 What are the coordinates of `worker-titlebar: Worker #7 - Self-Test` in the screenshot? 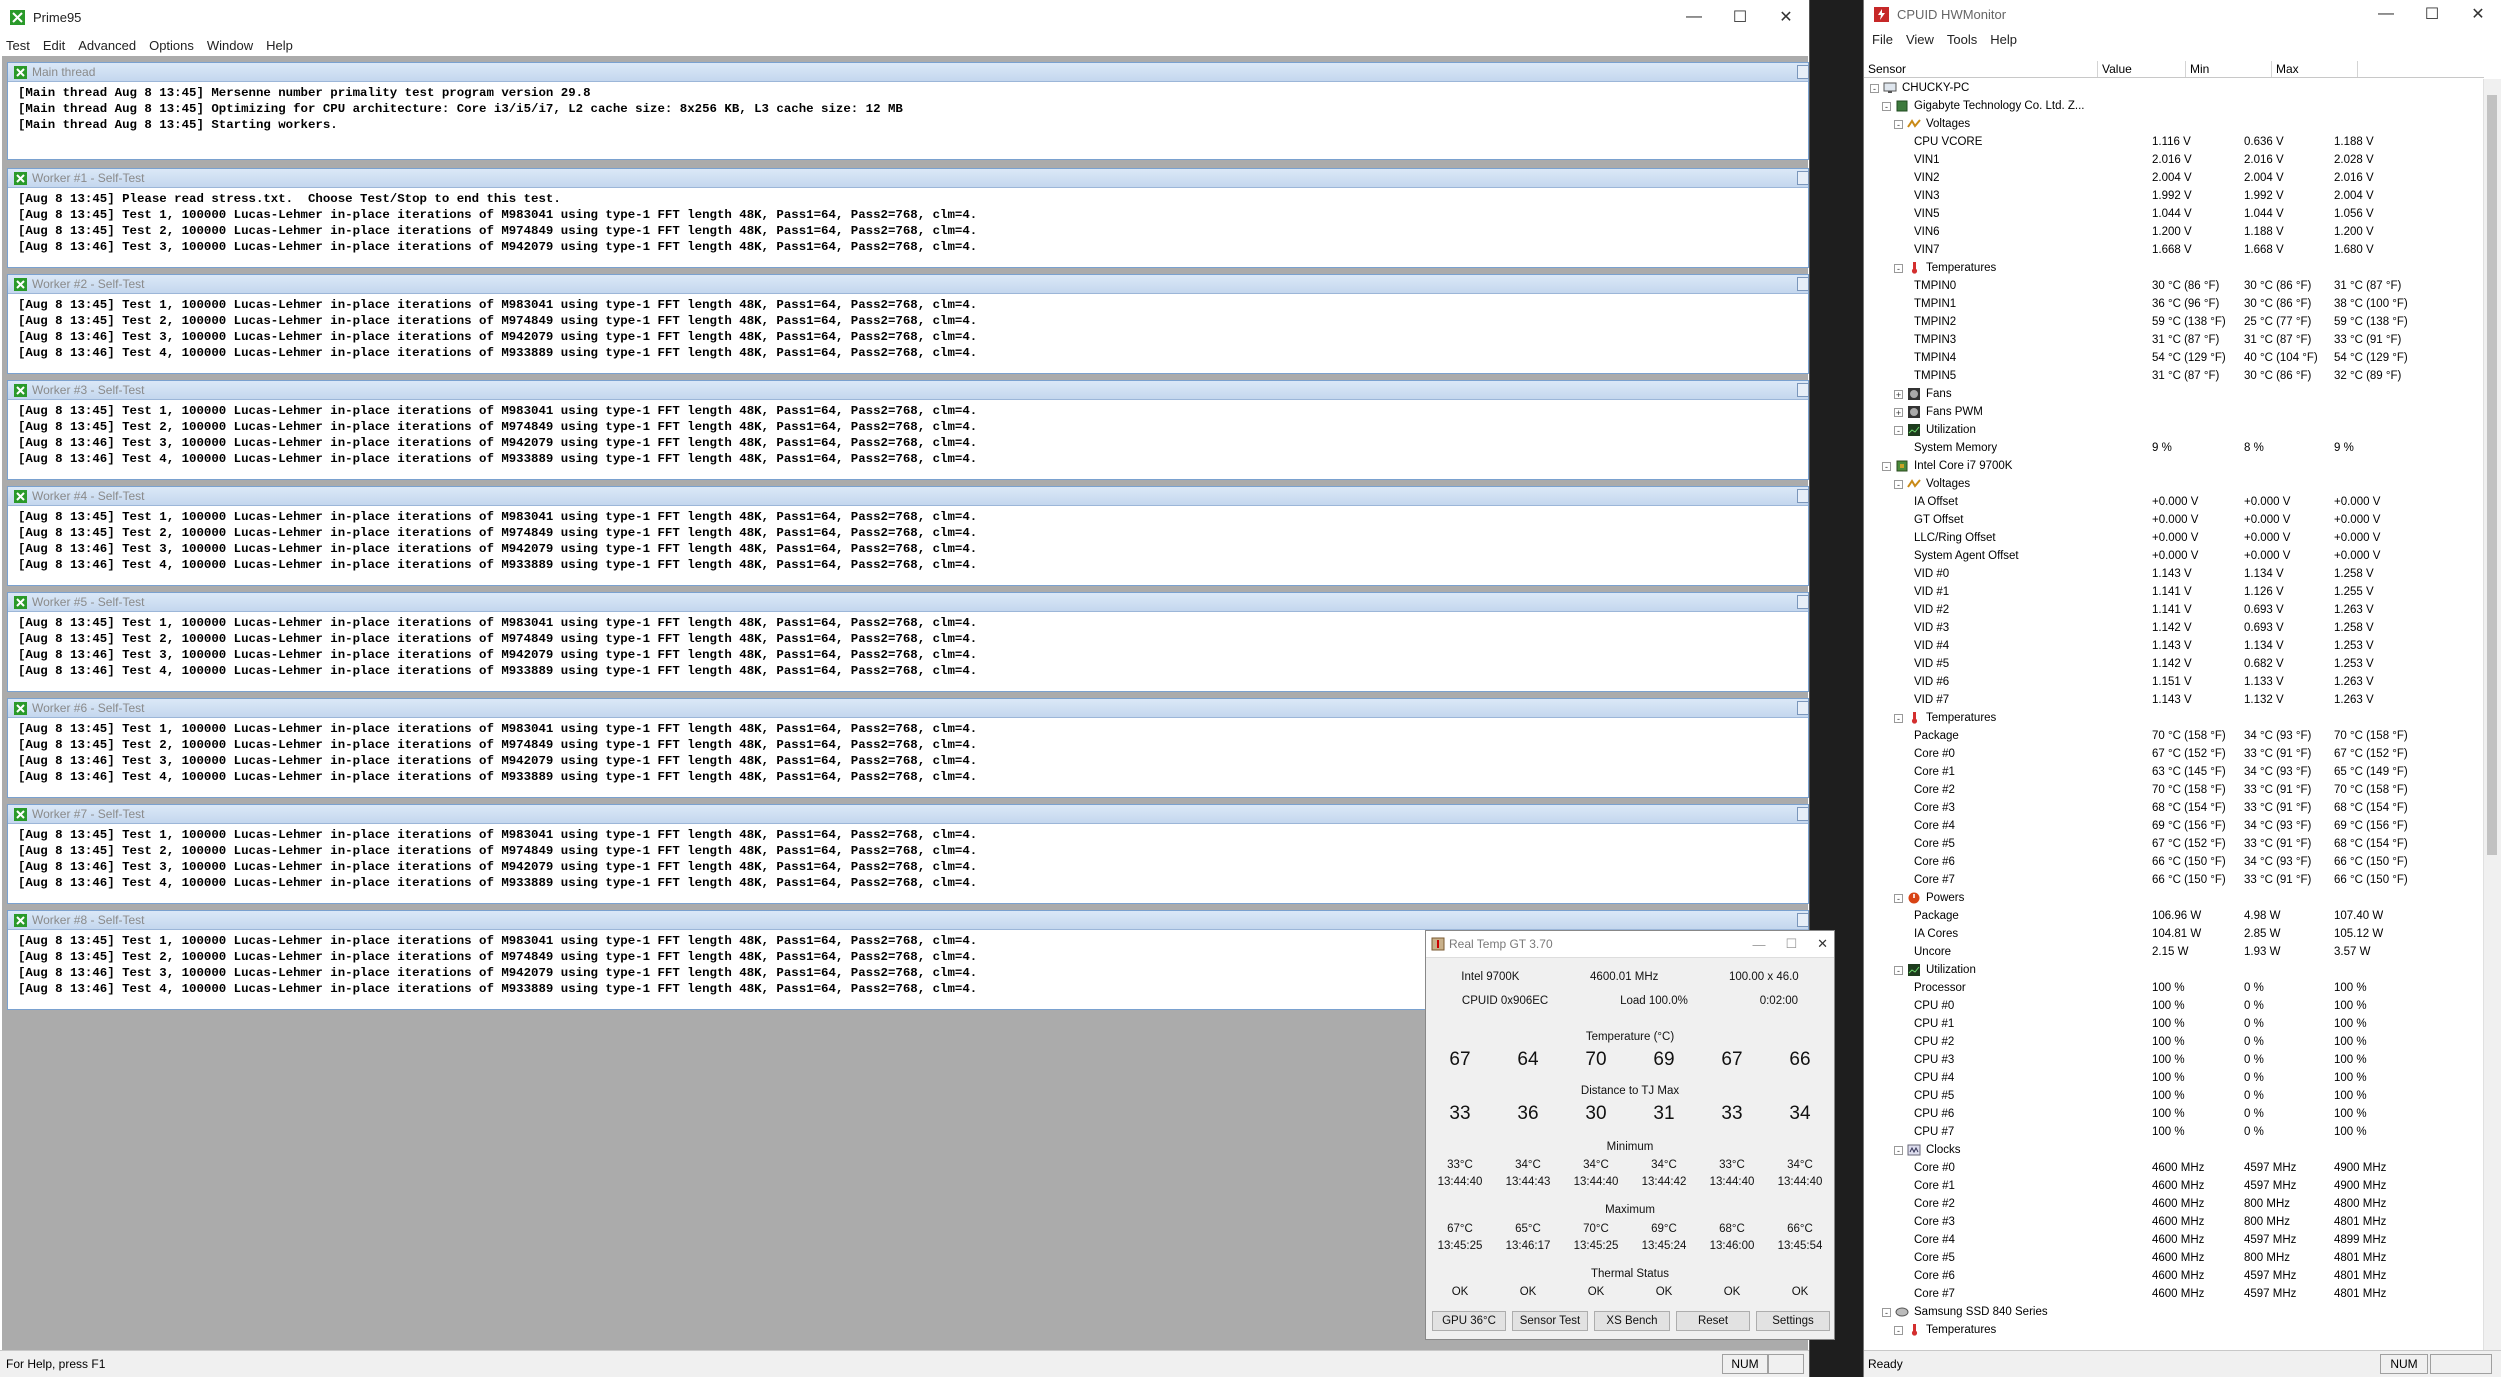 It's located at (908, 814).